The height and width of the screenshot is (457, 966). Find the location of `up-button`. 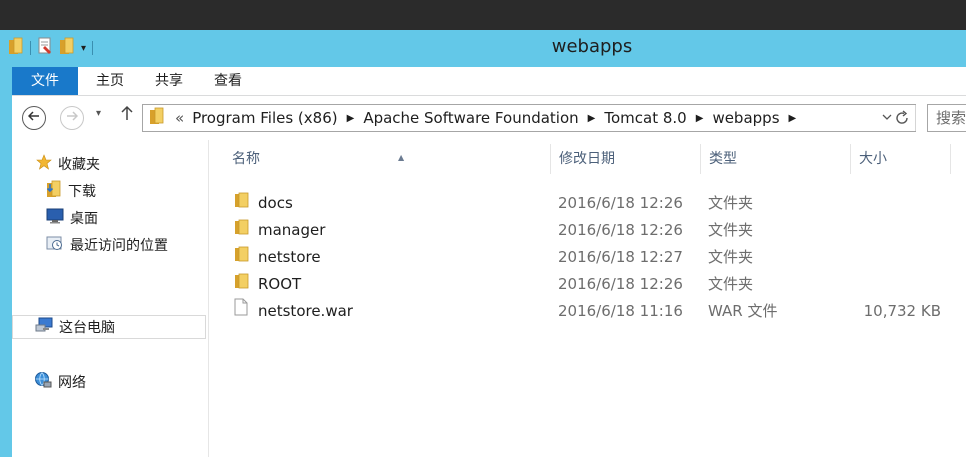

up-button is located at coordinates (127, 114).